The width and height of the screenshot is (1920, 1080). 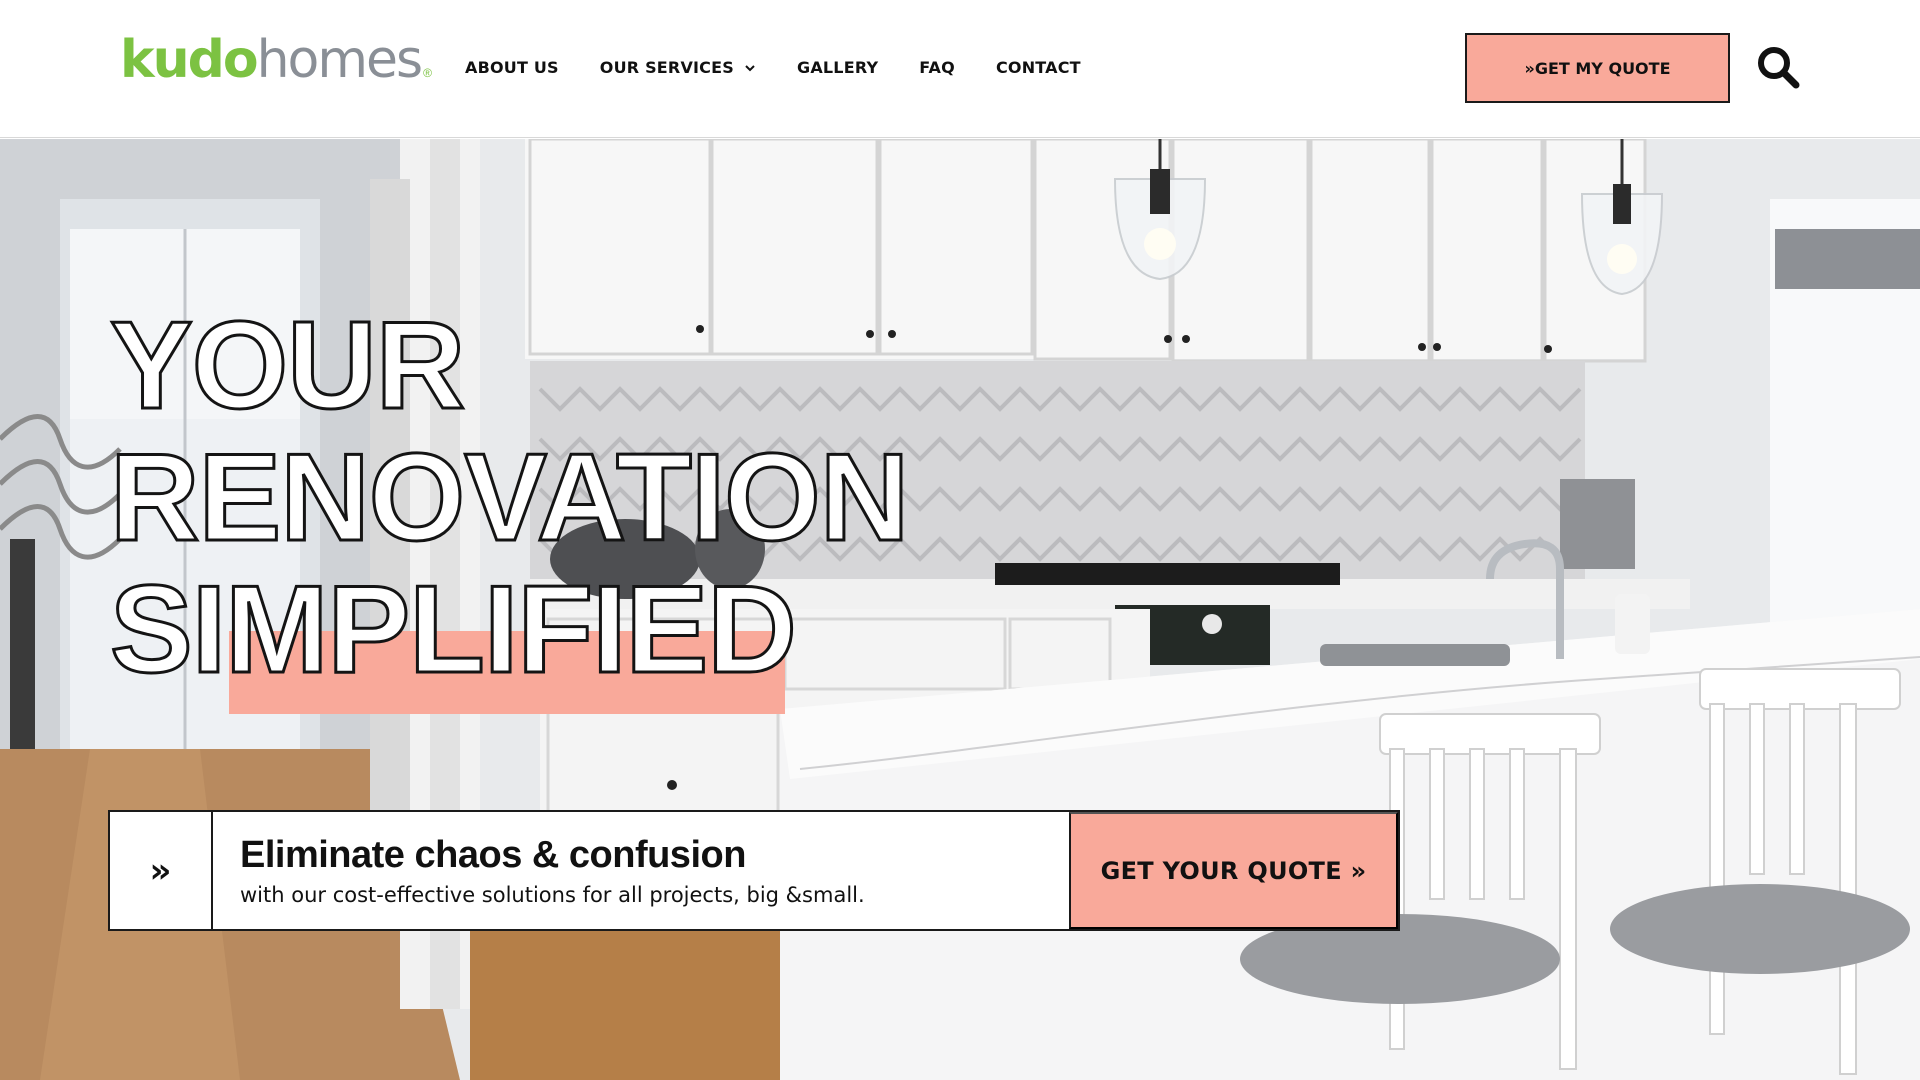 I want to click on cta-title: Eliminate chaos & confusion, so click(x=493, y=855).